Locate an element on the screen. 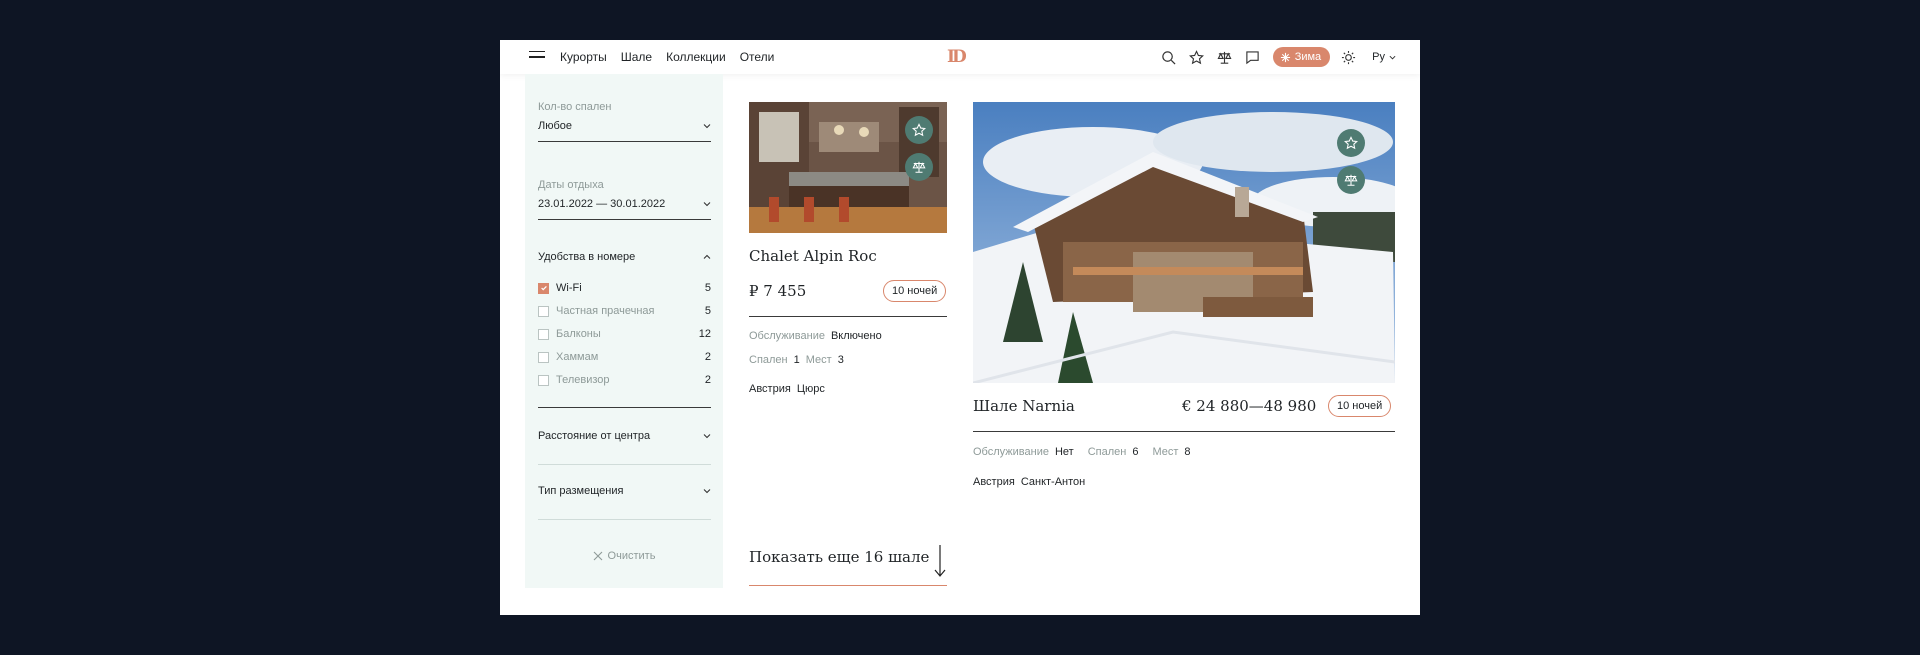 Image resolution: width=1920 pixels, height=655 pixels. menu-icon is located at coordinates (537, 57).